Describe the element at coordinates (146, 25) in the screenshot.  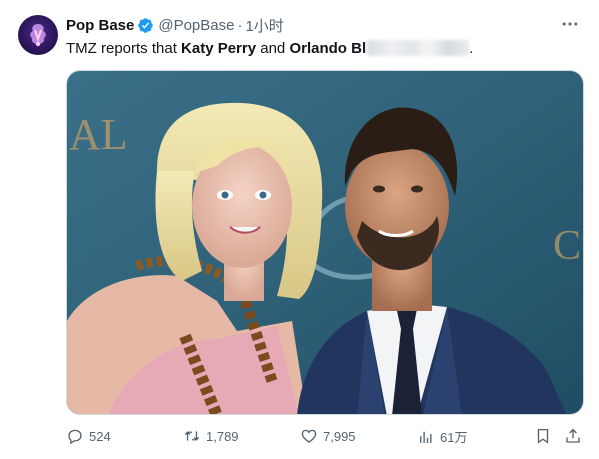
I see `verified-badge-icon` at that location.